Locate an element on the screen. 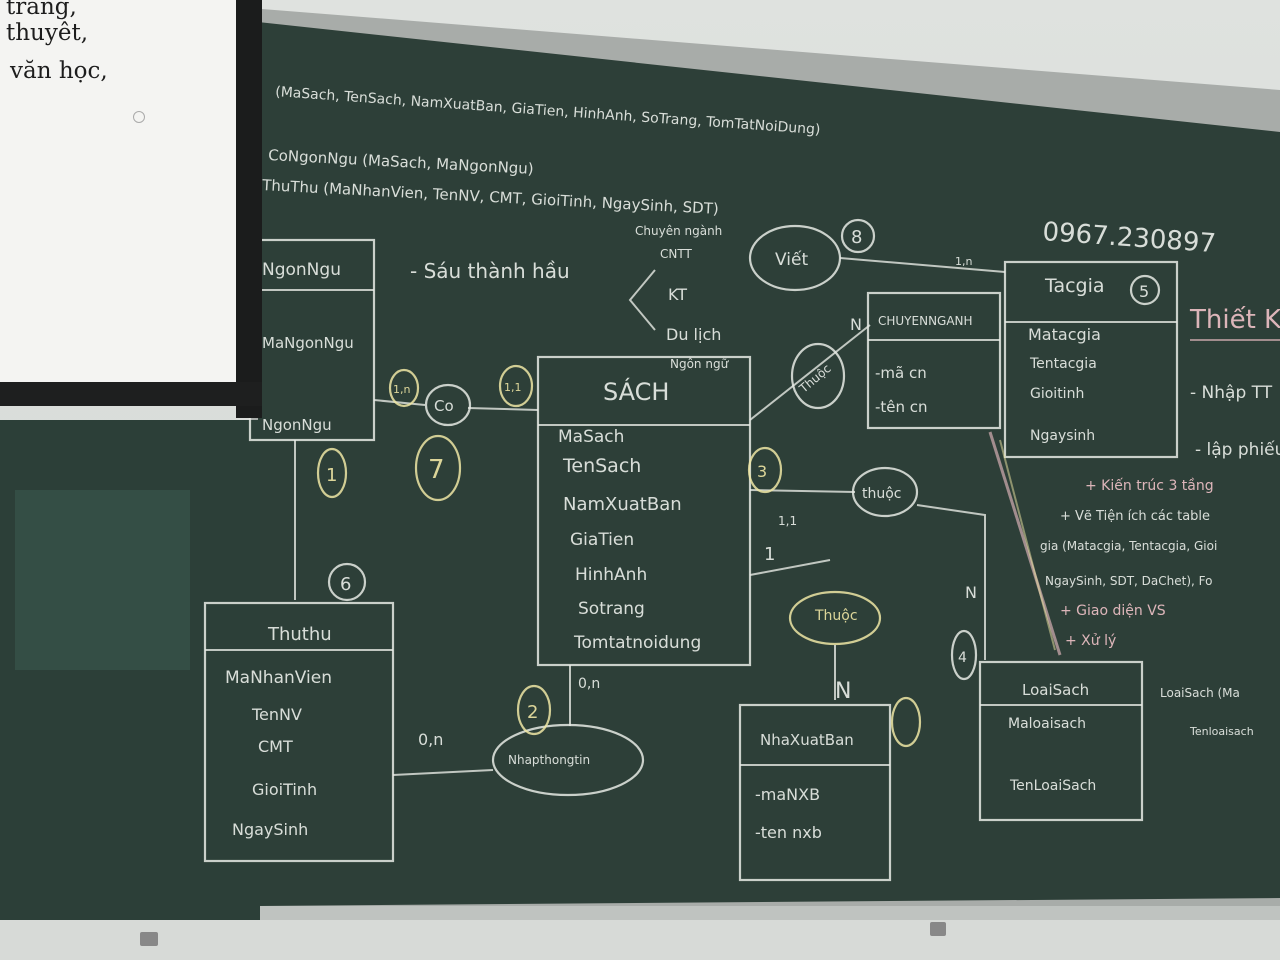  entity-chuyennganh-field-0: -mã cn is located at coordinates (901, 373).